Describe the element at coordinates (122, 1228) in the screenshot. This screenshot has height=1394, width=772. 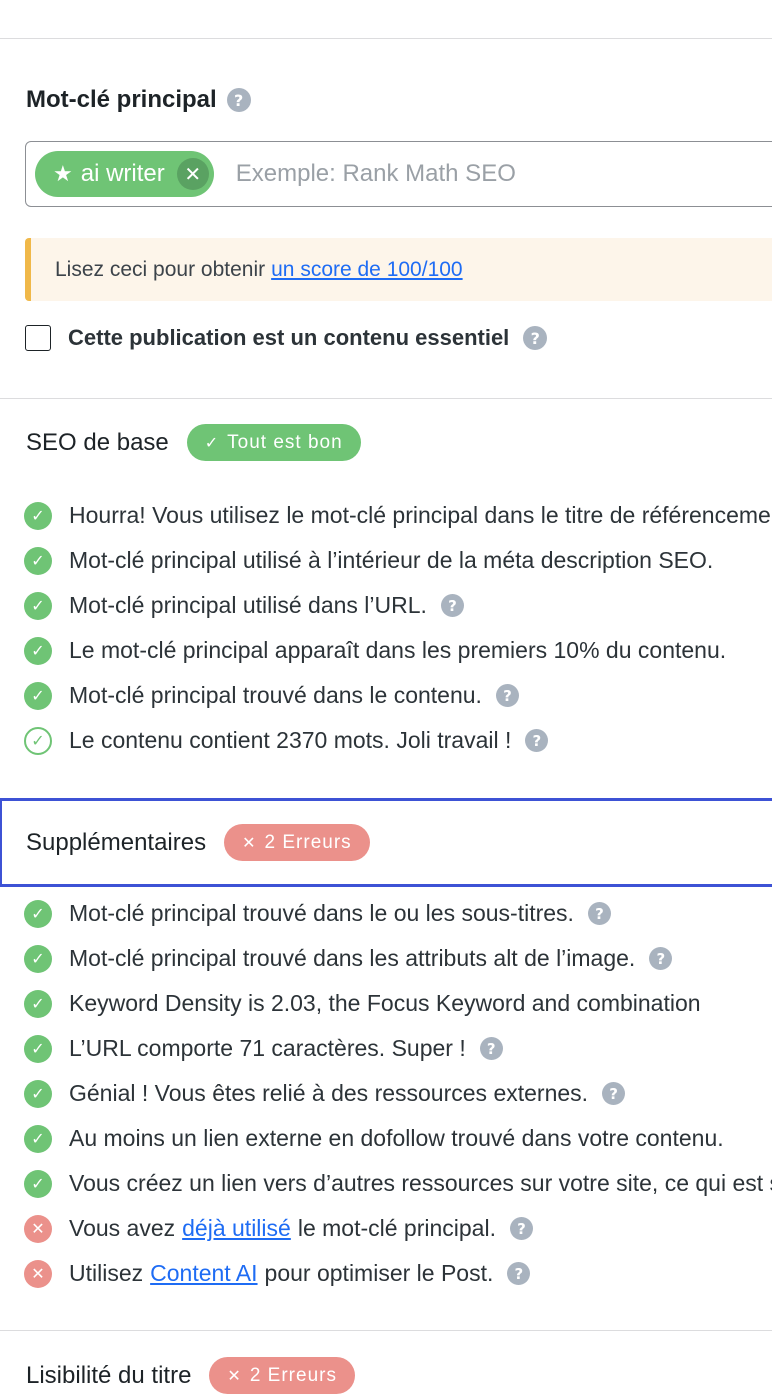
I see `check-text: Vous avez` at that location.